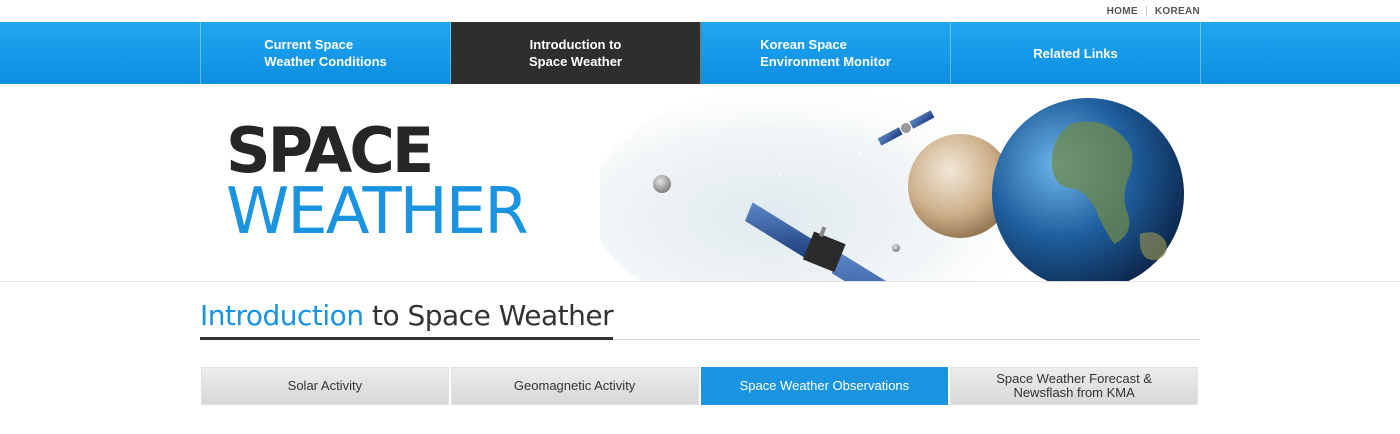 The image size is (1400, 434). I want to click on nav-item-current-conditions: Current Space Weather Conditions, so click(326, 53).